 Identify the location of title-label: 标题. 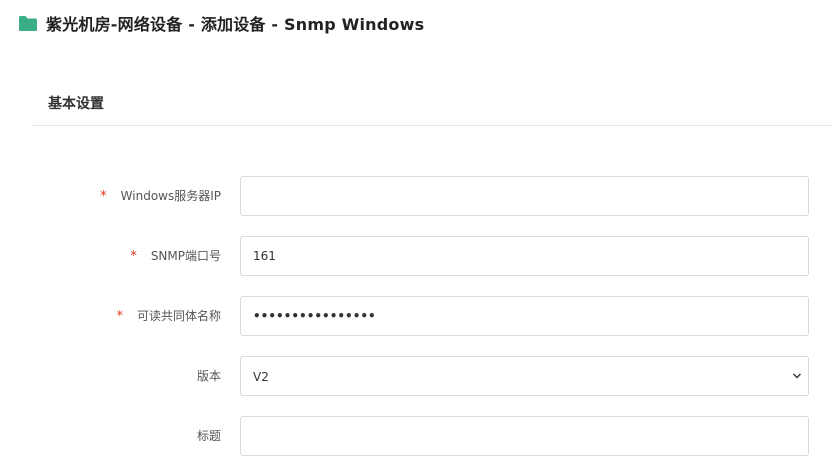
(208, 436).